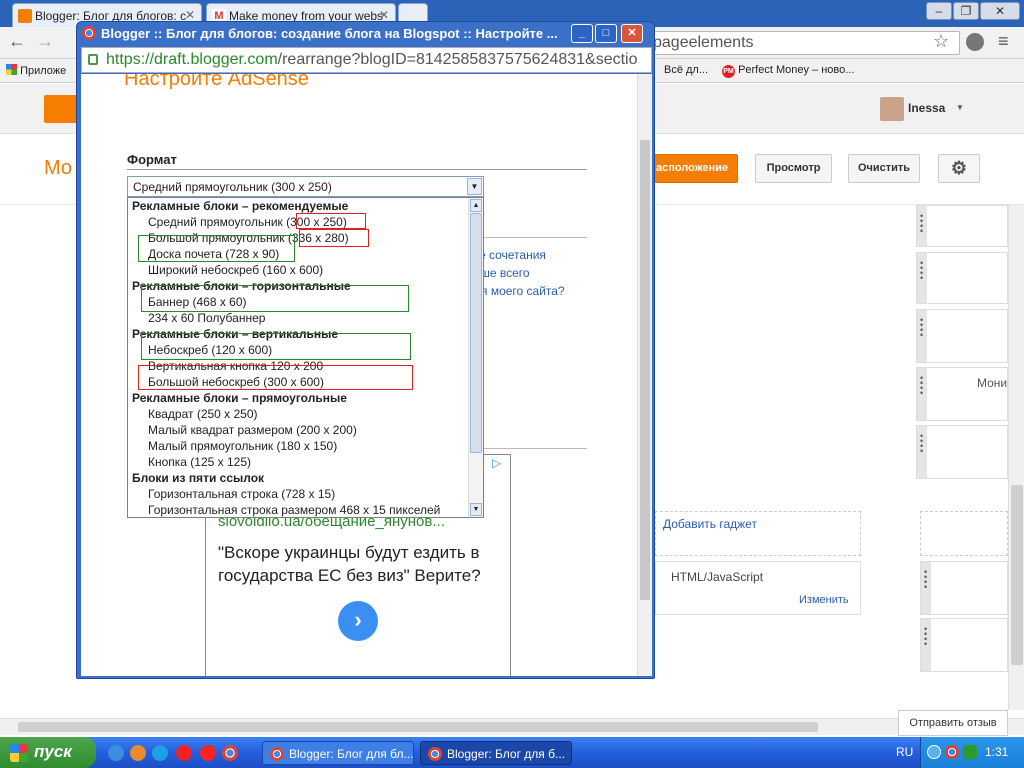 This screenshot has height=768, width=1024. I want to click on dropdown-option: Малый квадрат размером (200 x 200), so click(242, 430).